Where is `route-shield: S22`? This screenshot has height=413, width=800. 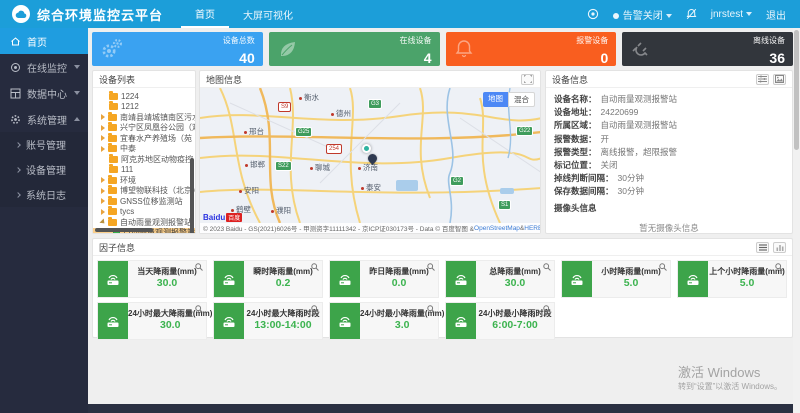 route-shield: S22 is located at coordinates (283, 166).